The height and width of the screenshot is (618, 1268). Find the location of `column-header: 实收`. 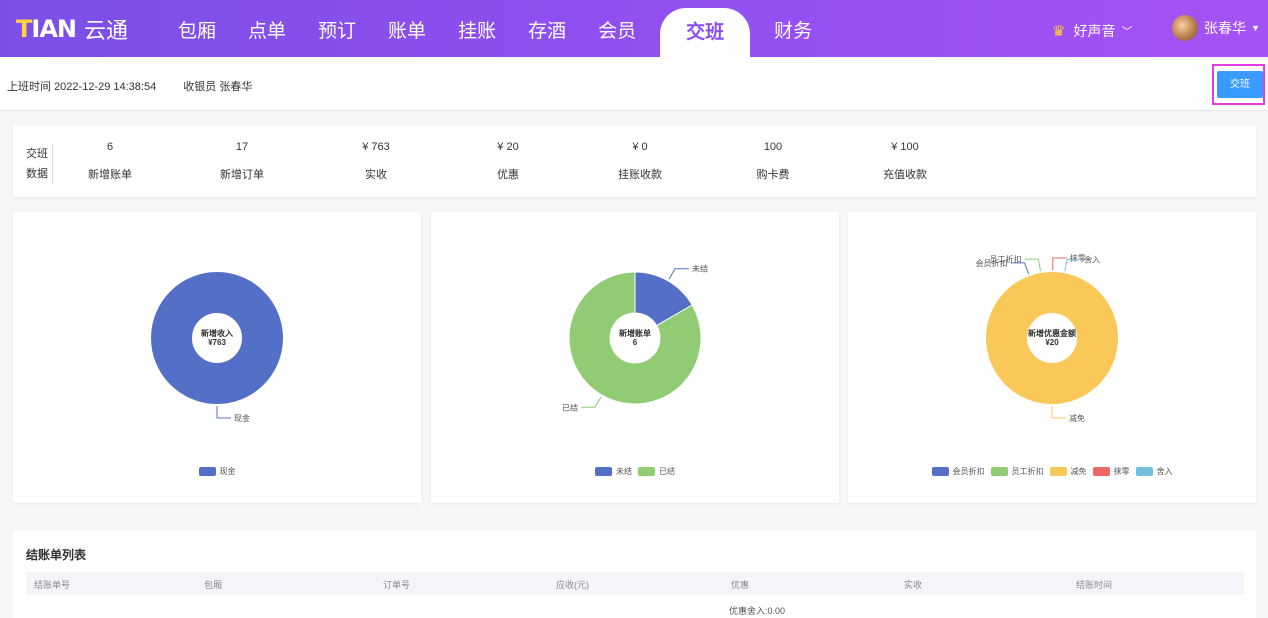

column-header: 实收 is located at coordinates (913, 585).